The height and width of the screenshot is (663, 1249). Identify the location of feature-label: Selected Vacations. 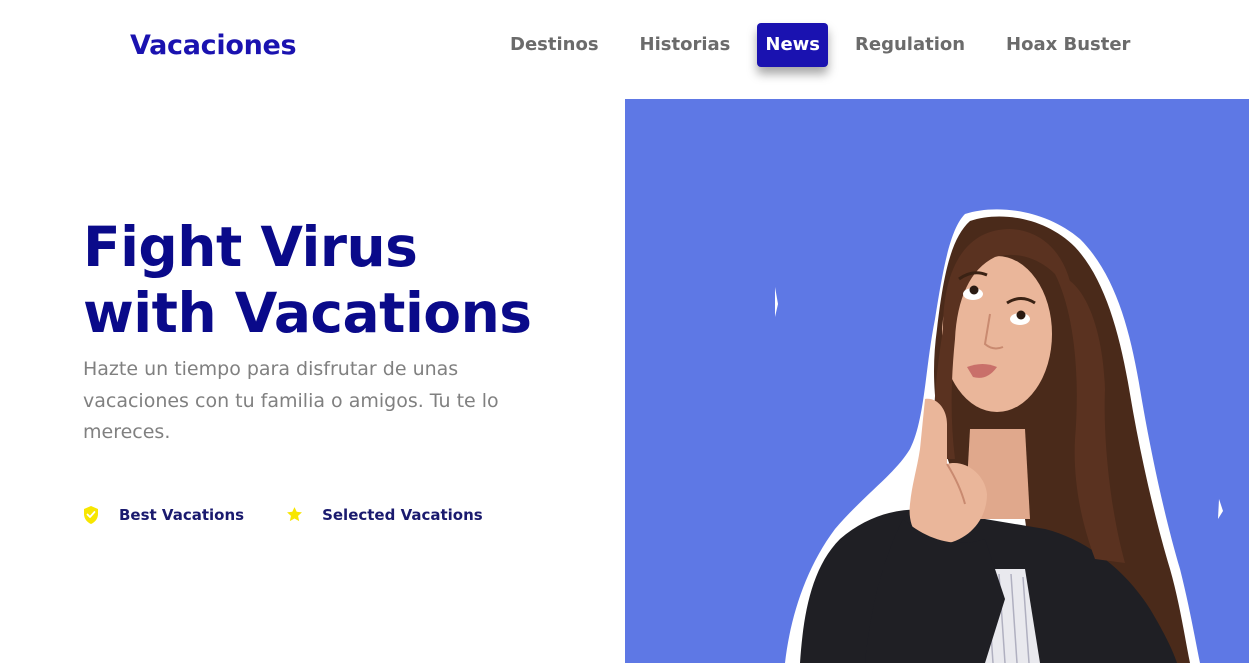
(402, 515).